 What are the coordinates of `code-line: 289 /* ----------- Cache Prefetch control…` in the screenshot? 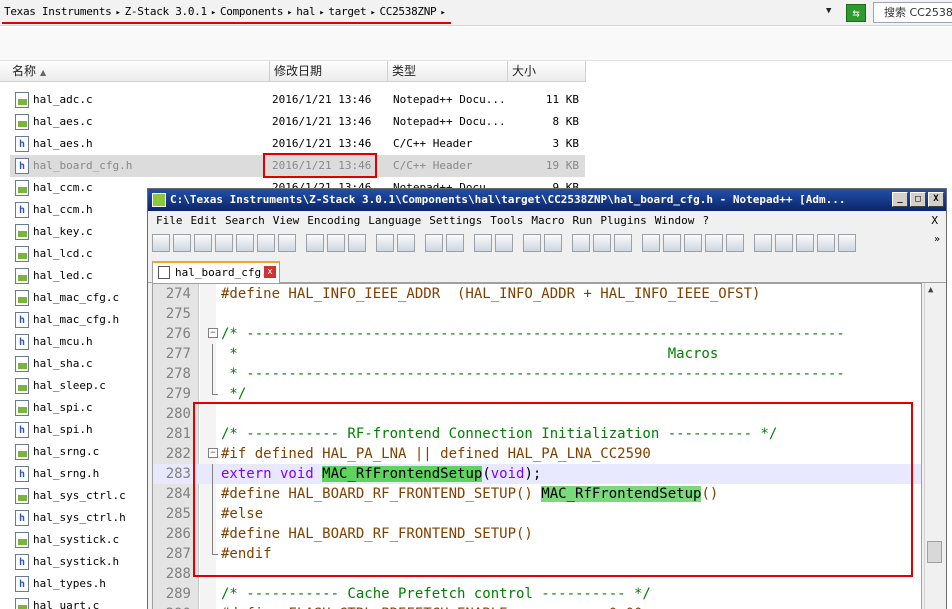 It's located at (537, 594).